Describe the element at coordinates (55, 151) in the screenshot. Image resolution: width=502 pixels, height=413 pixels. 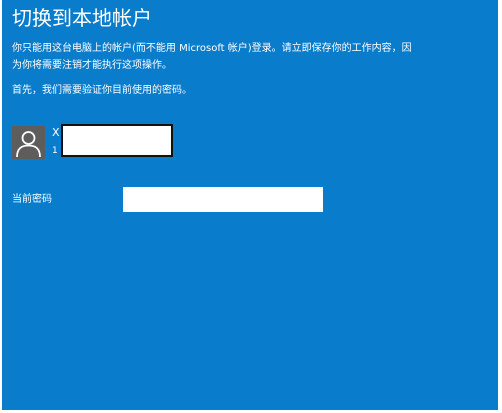
I see `account-email: 1` at that location.